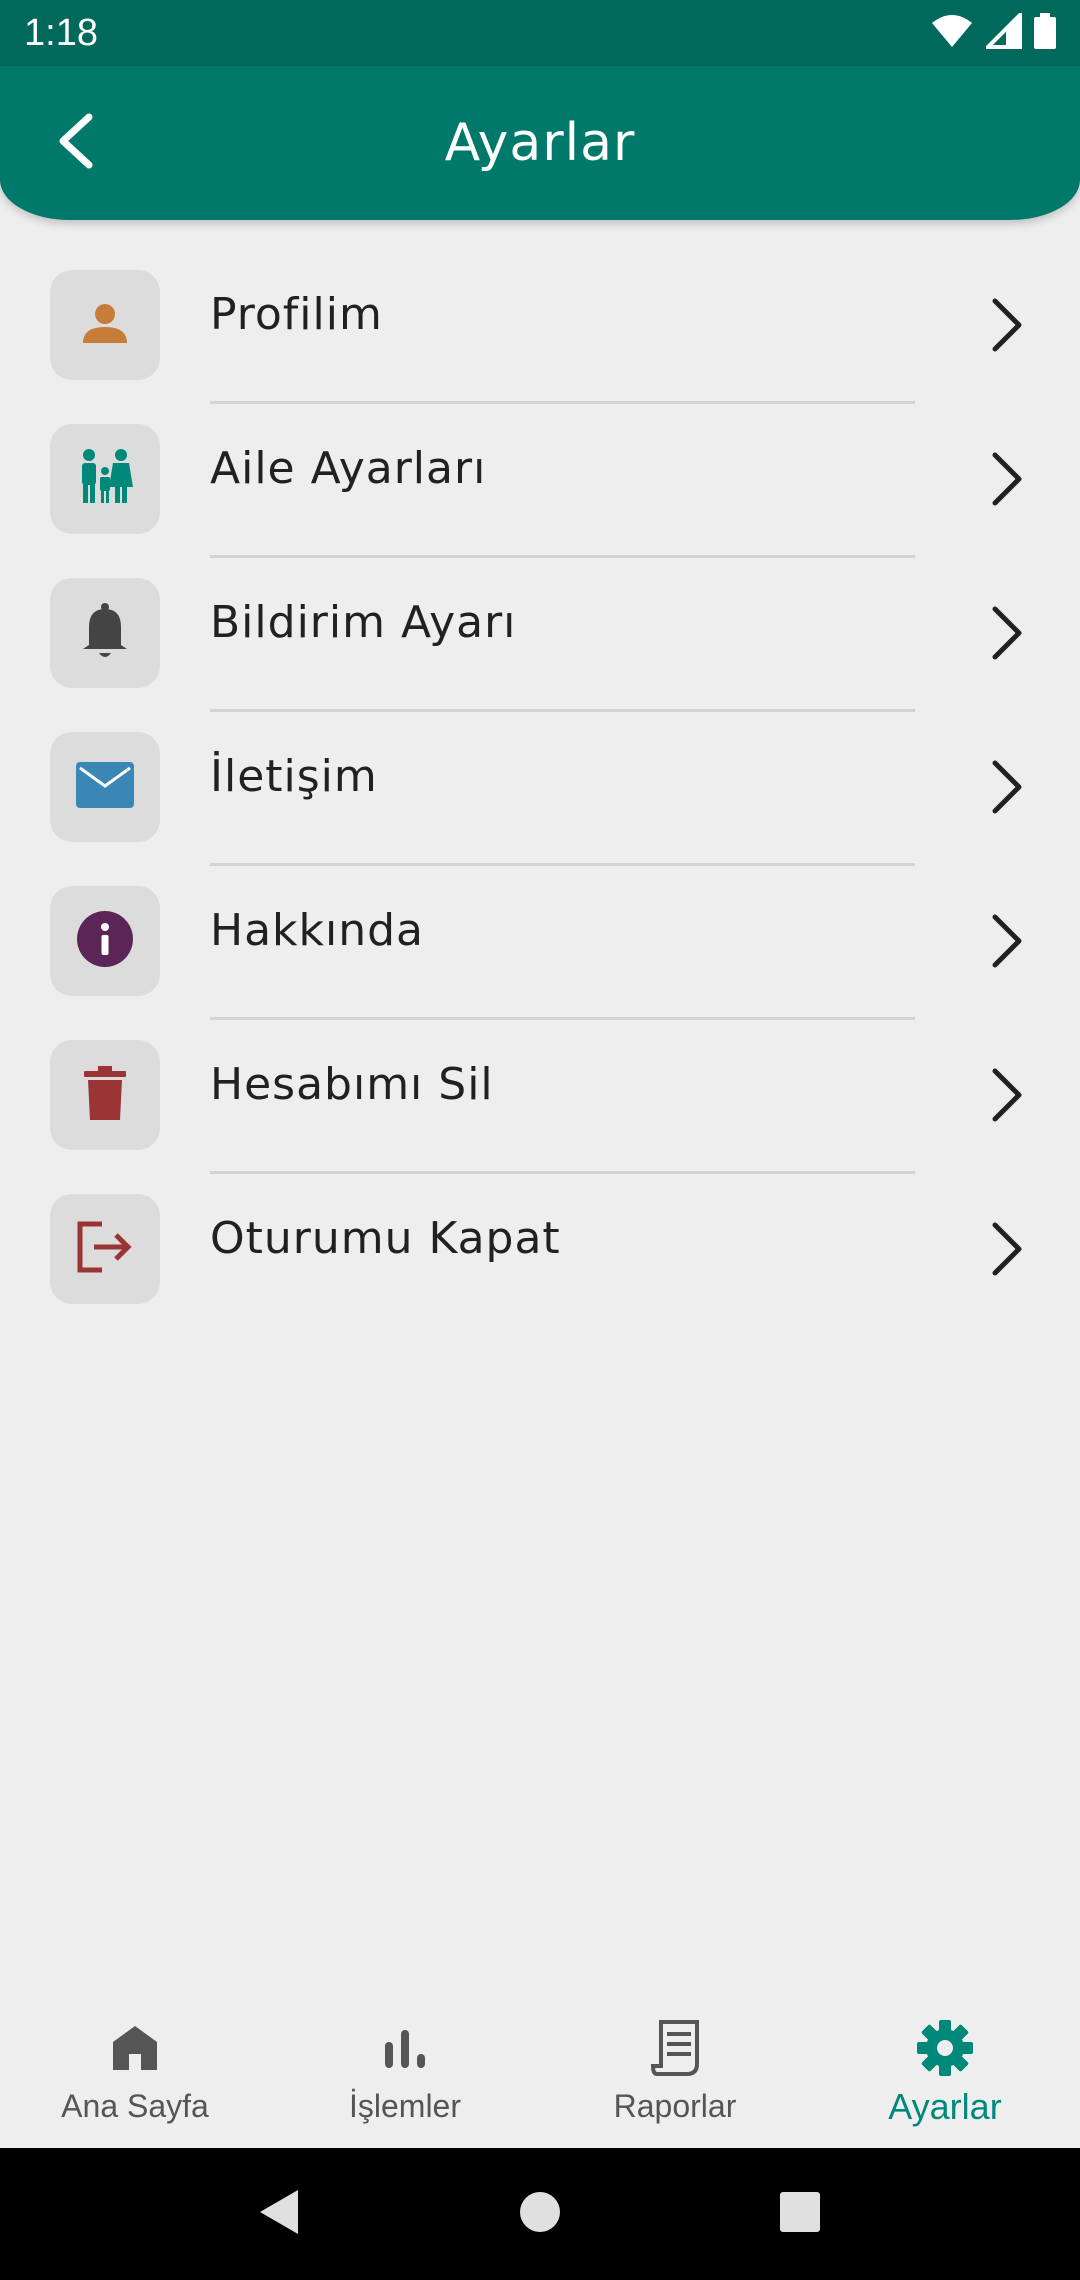 This screenshot has width=1080, height=2280. What do you see at coordinates (348, 468) in the screenshot?
I see `menu-label: Aile Ayarları` at bounding box center [348, 468].